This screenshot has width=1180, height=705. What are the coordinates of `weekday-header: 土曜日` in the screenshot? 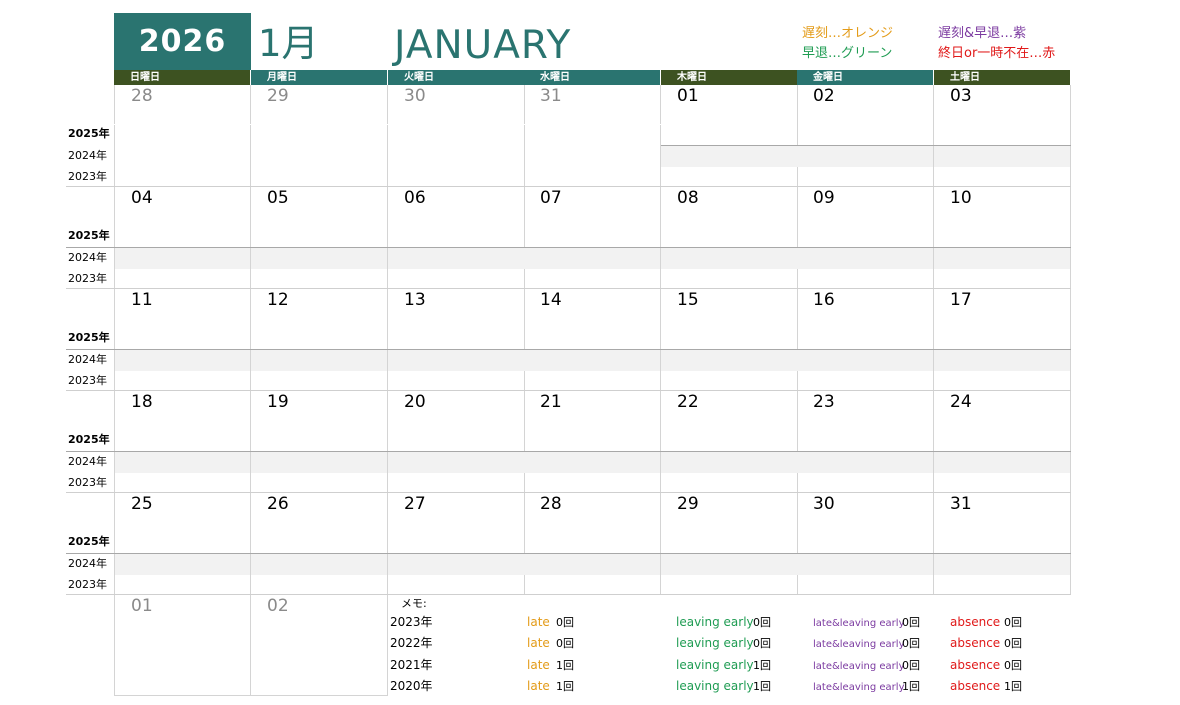 It's located at (1002, 77).